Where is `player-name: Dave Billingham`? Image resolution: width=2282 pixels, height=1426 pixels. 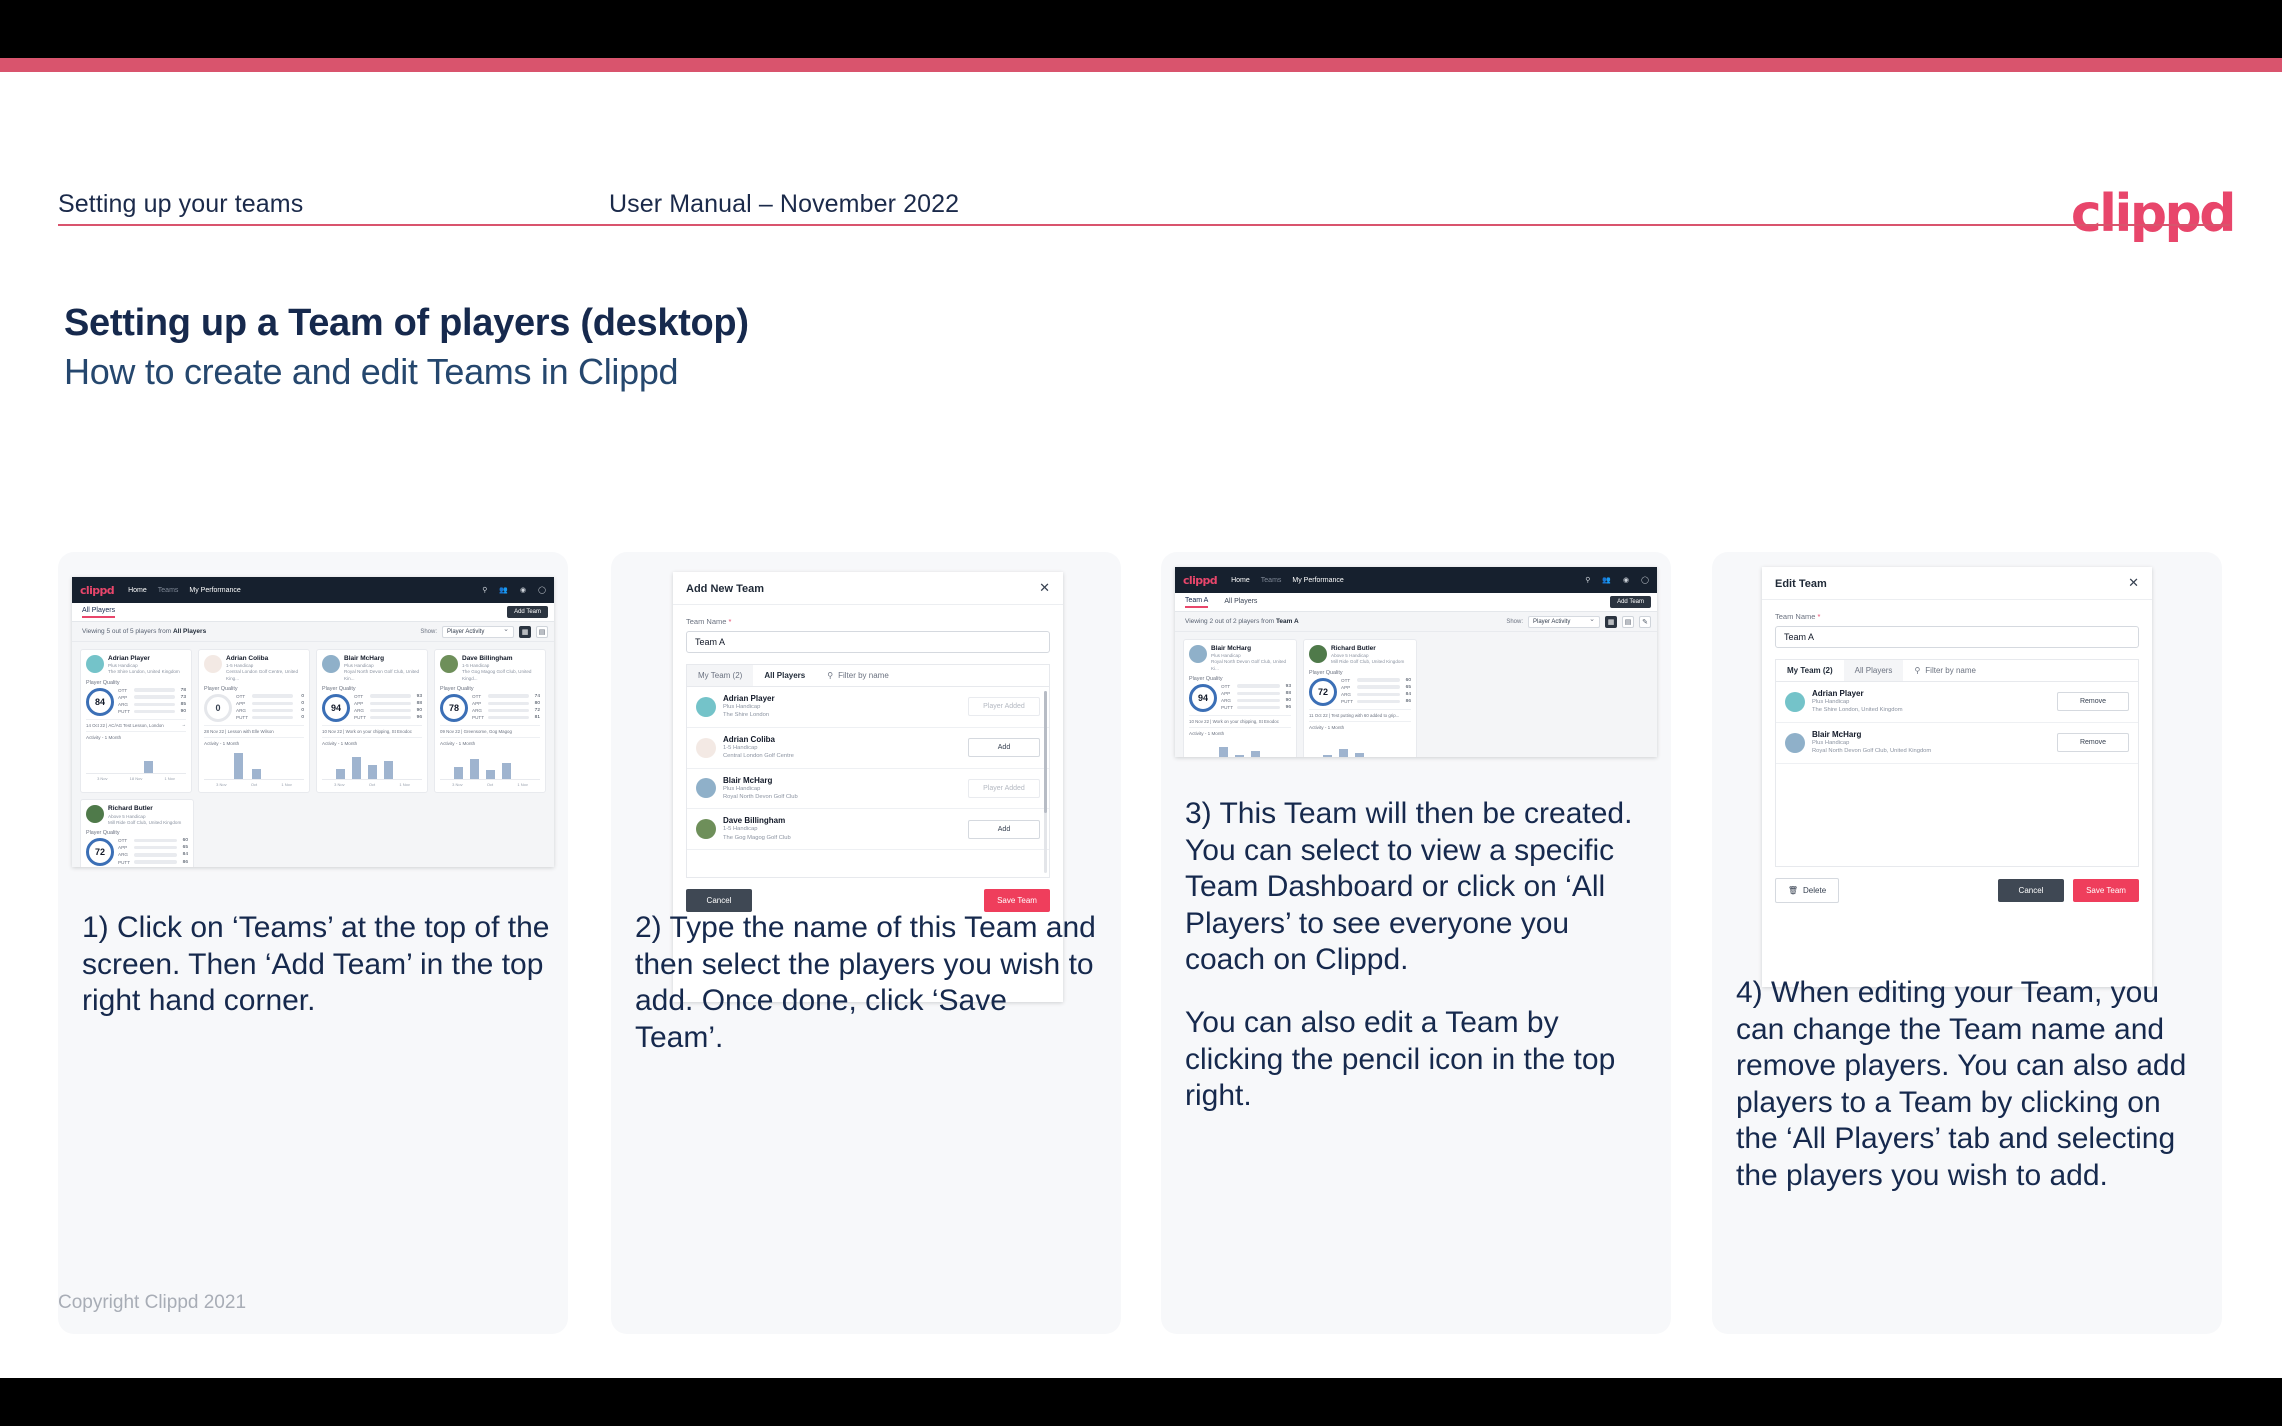 player-name: Dave Billingham is located at coordinates (487, 658).